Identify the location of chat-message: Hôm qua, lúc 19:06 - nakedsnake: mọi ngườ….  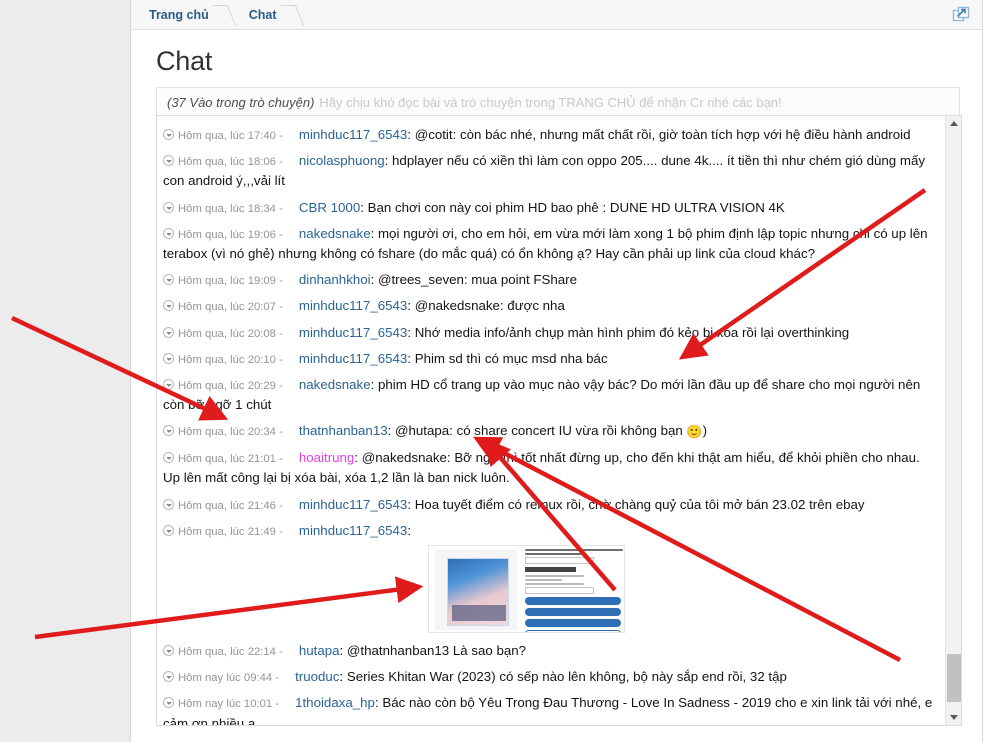
(552, 244).